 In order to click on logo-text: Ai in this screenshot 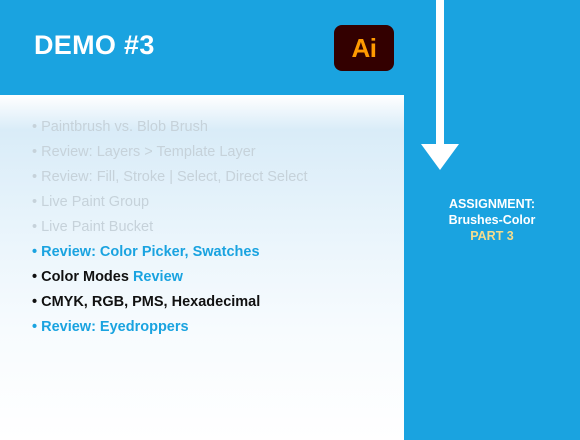, I will do `click(364, 47)`.